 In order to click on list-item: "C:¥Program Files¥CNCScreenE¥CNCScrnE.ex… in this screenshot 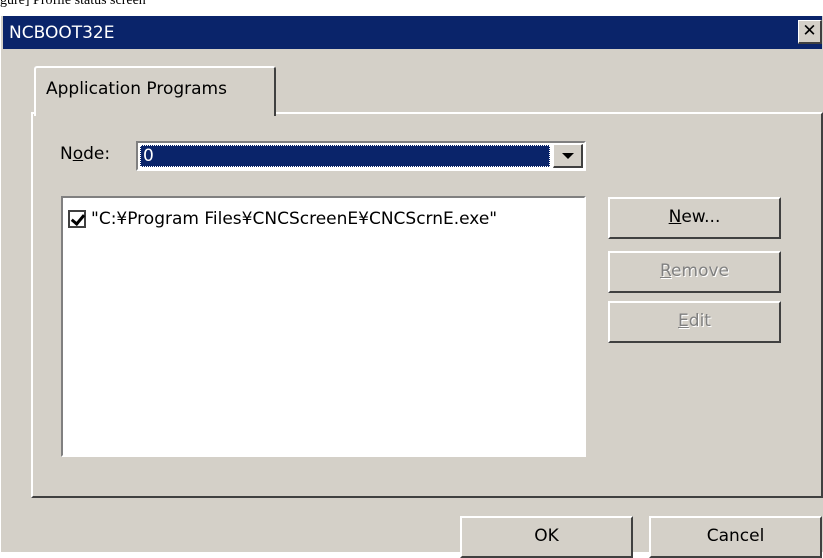, I will do `click(282, 219)`.